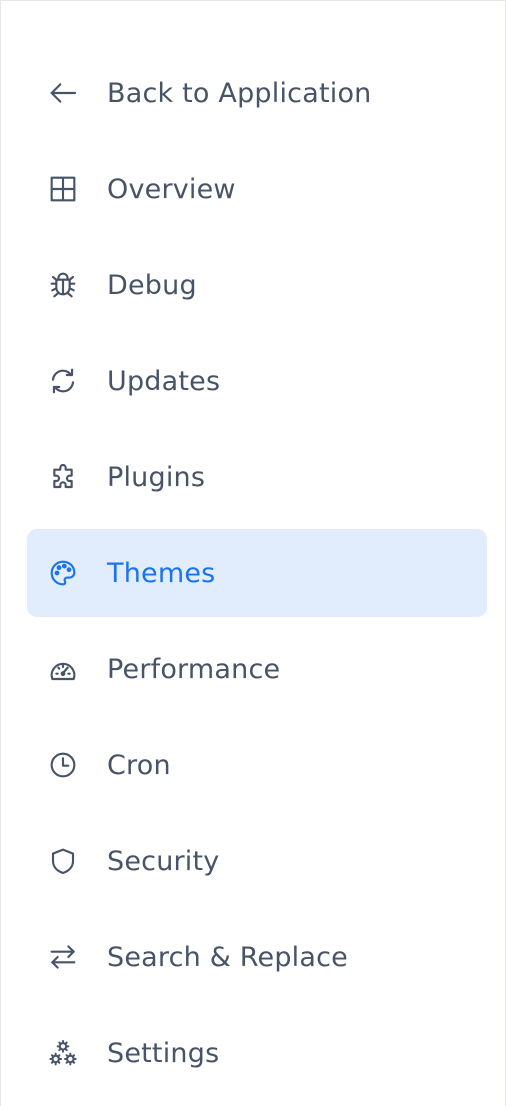 Image resolution: width=506 pixels, height=1106 pixels. I want to click on sidebar-item-label: Plugins, so click(156, 477).